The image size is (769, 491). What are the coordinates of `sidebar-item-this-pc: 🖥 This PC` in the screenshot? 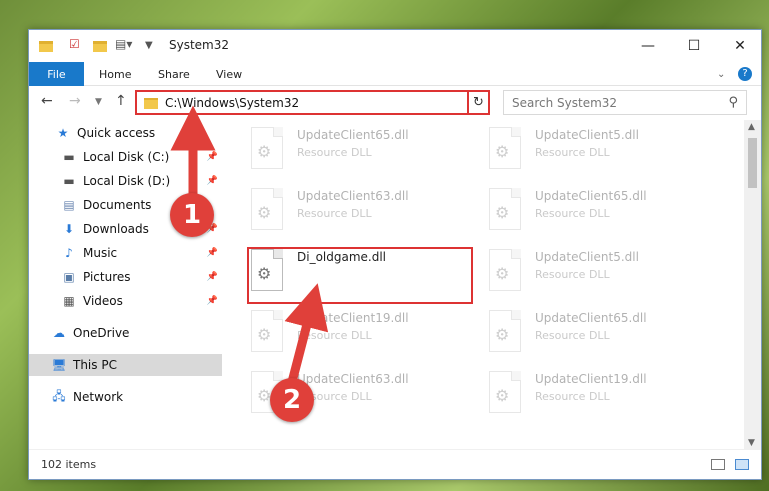 It's located at (125, 365).